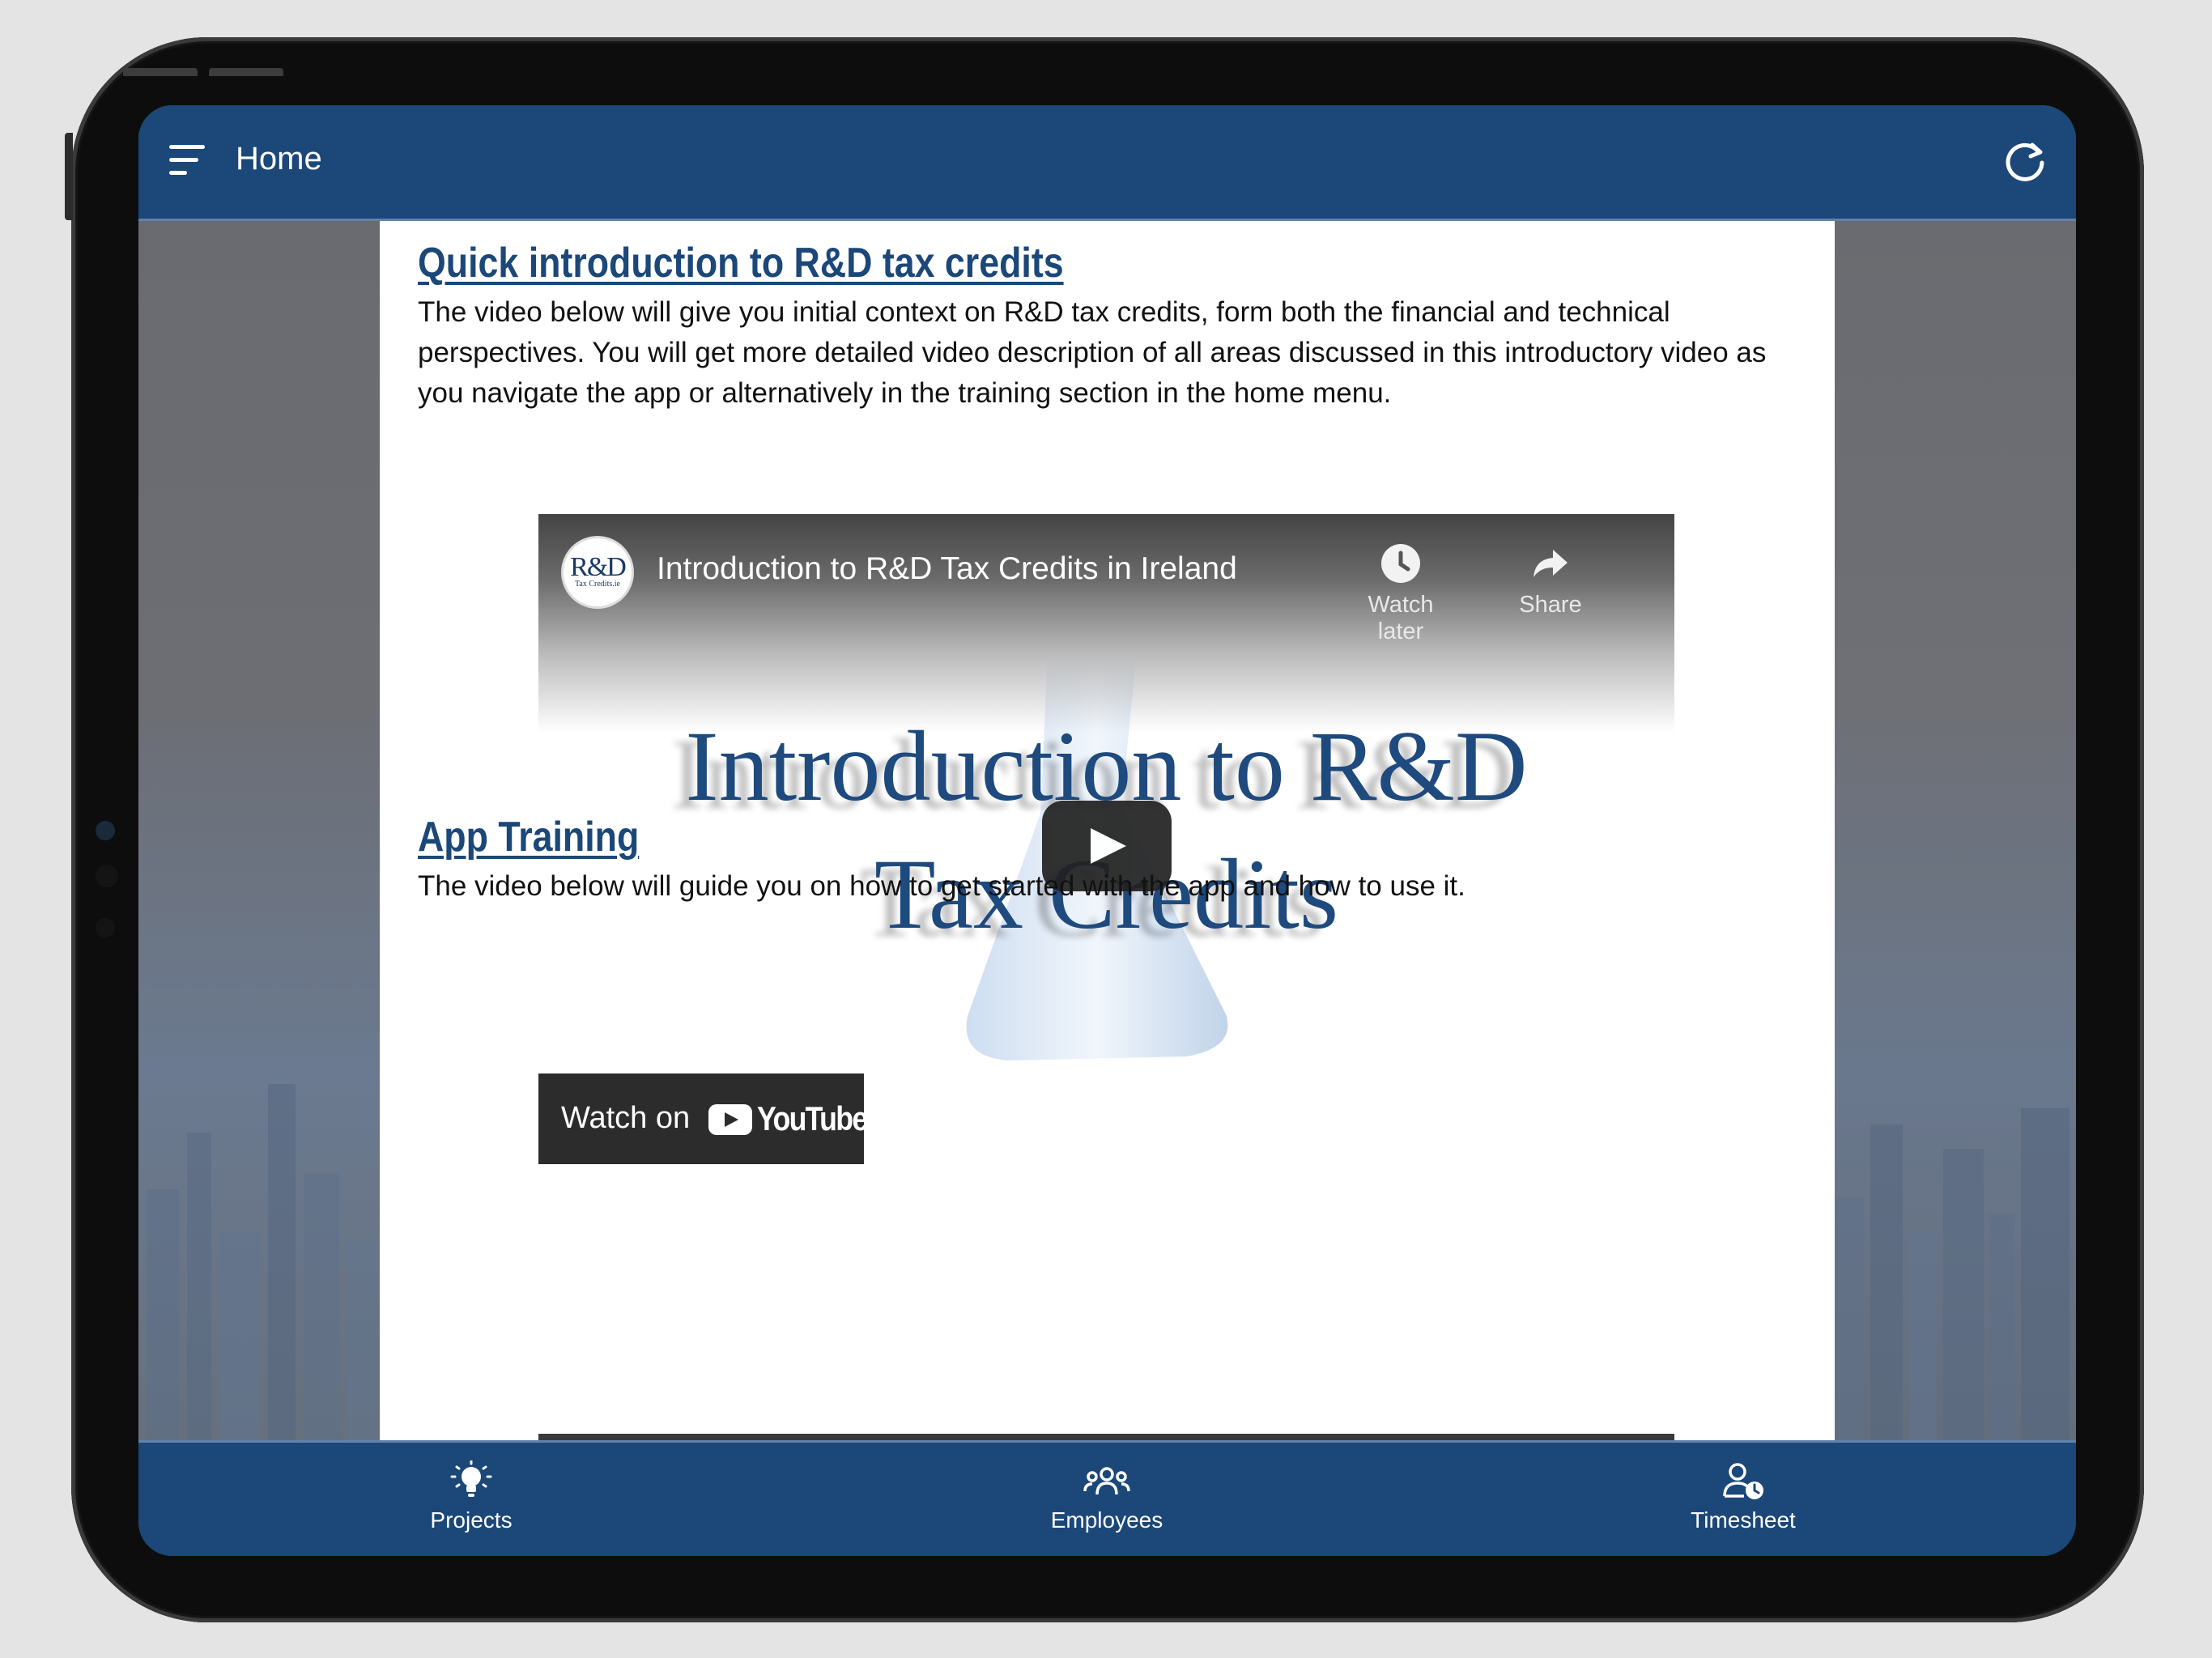  I want to click on top-app-bar: Home, so click(1107, 163).